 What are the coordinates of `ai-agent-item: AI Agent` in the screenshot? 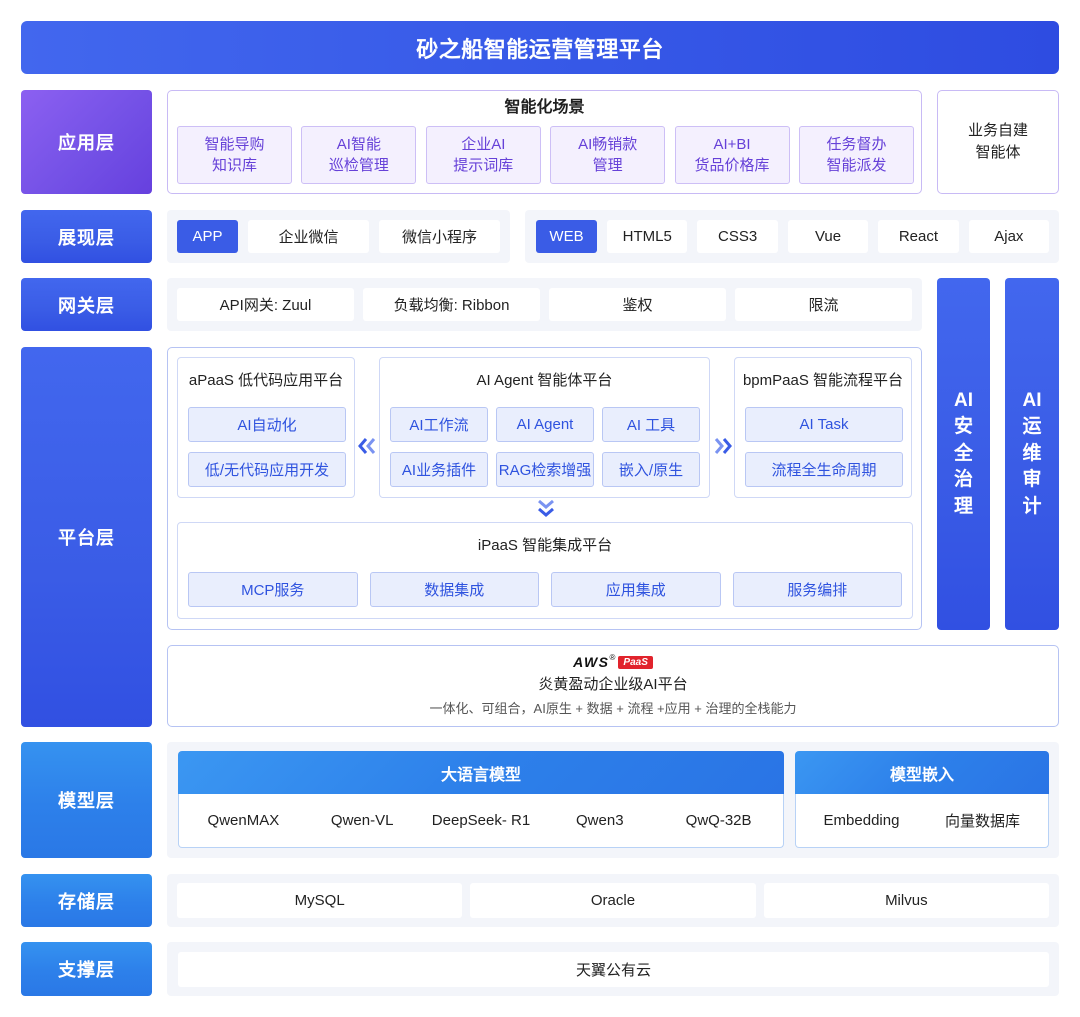 It's located at (545, 424).